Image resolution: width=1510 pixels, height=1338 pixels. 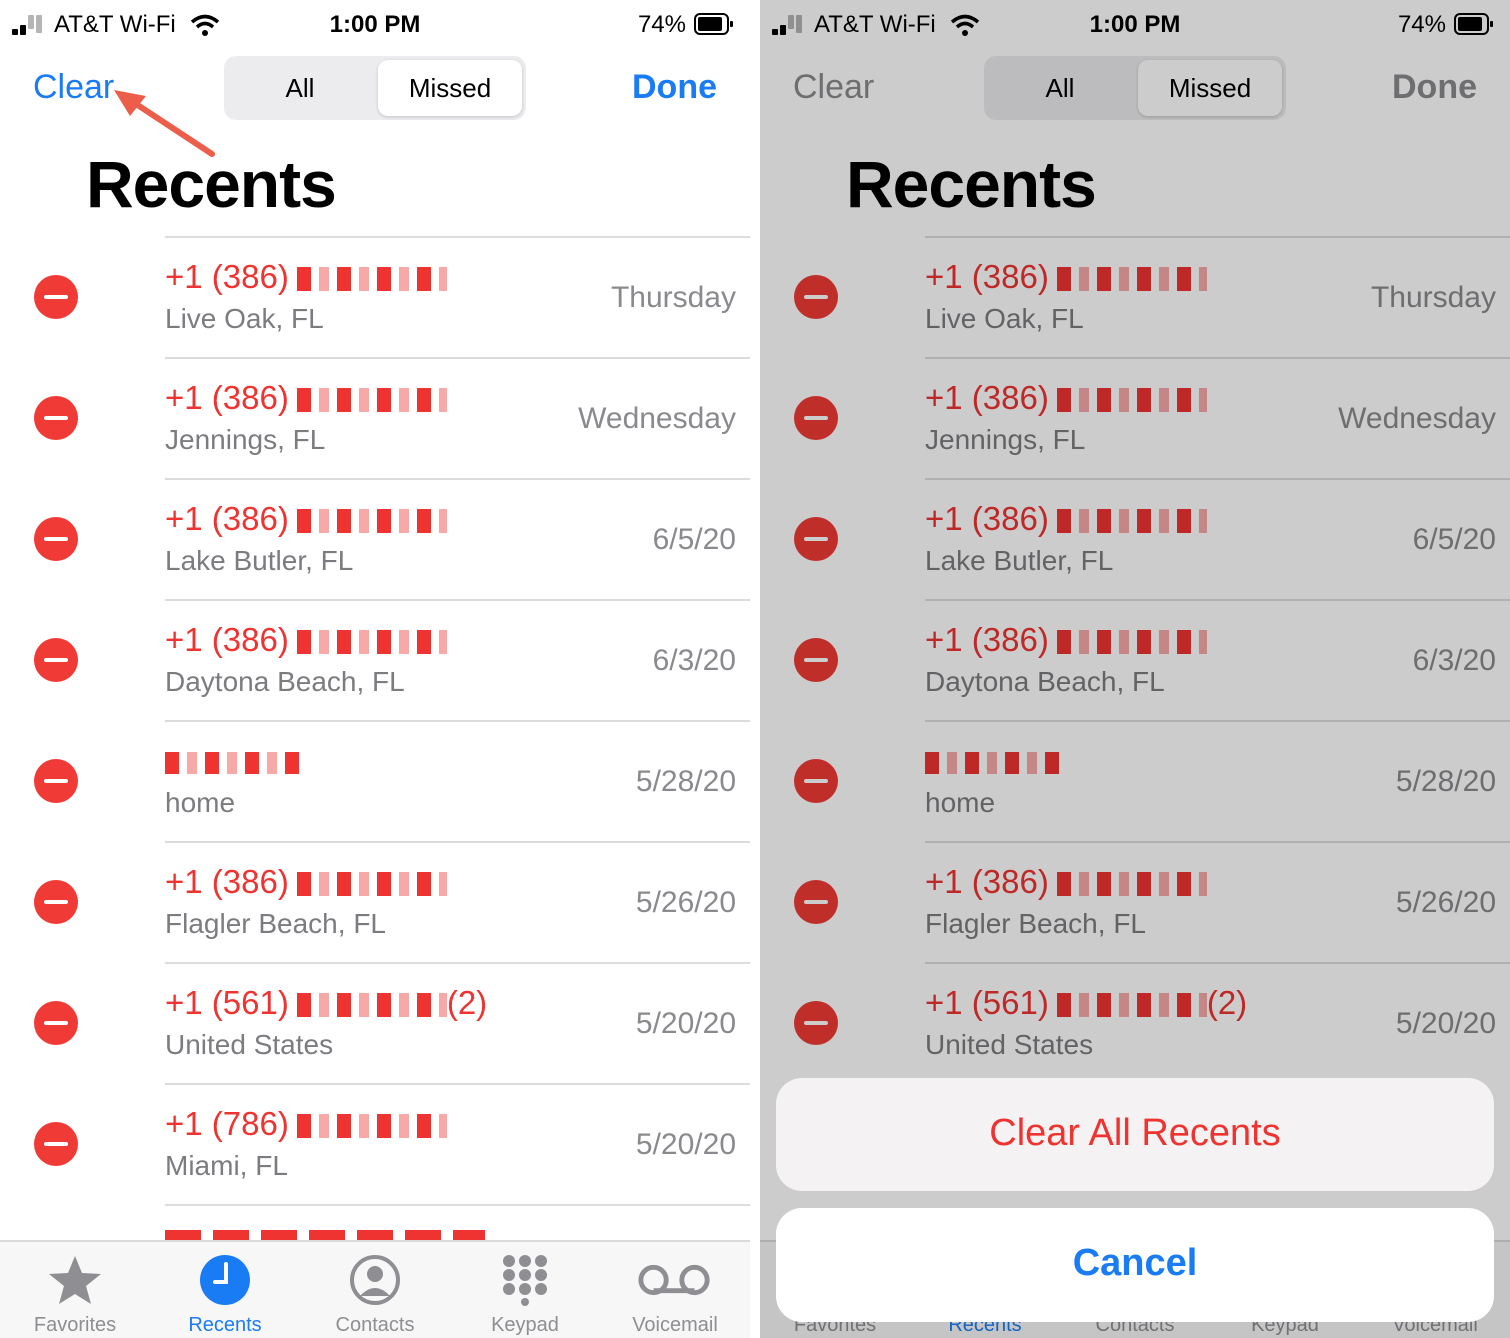 I want to click on segment-missed: Missed, so click(x=450, y=88).